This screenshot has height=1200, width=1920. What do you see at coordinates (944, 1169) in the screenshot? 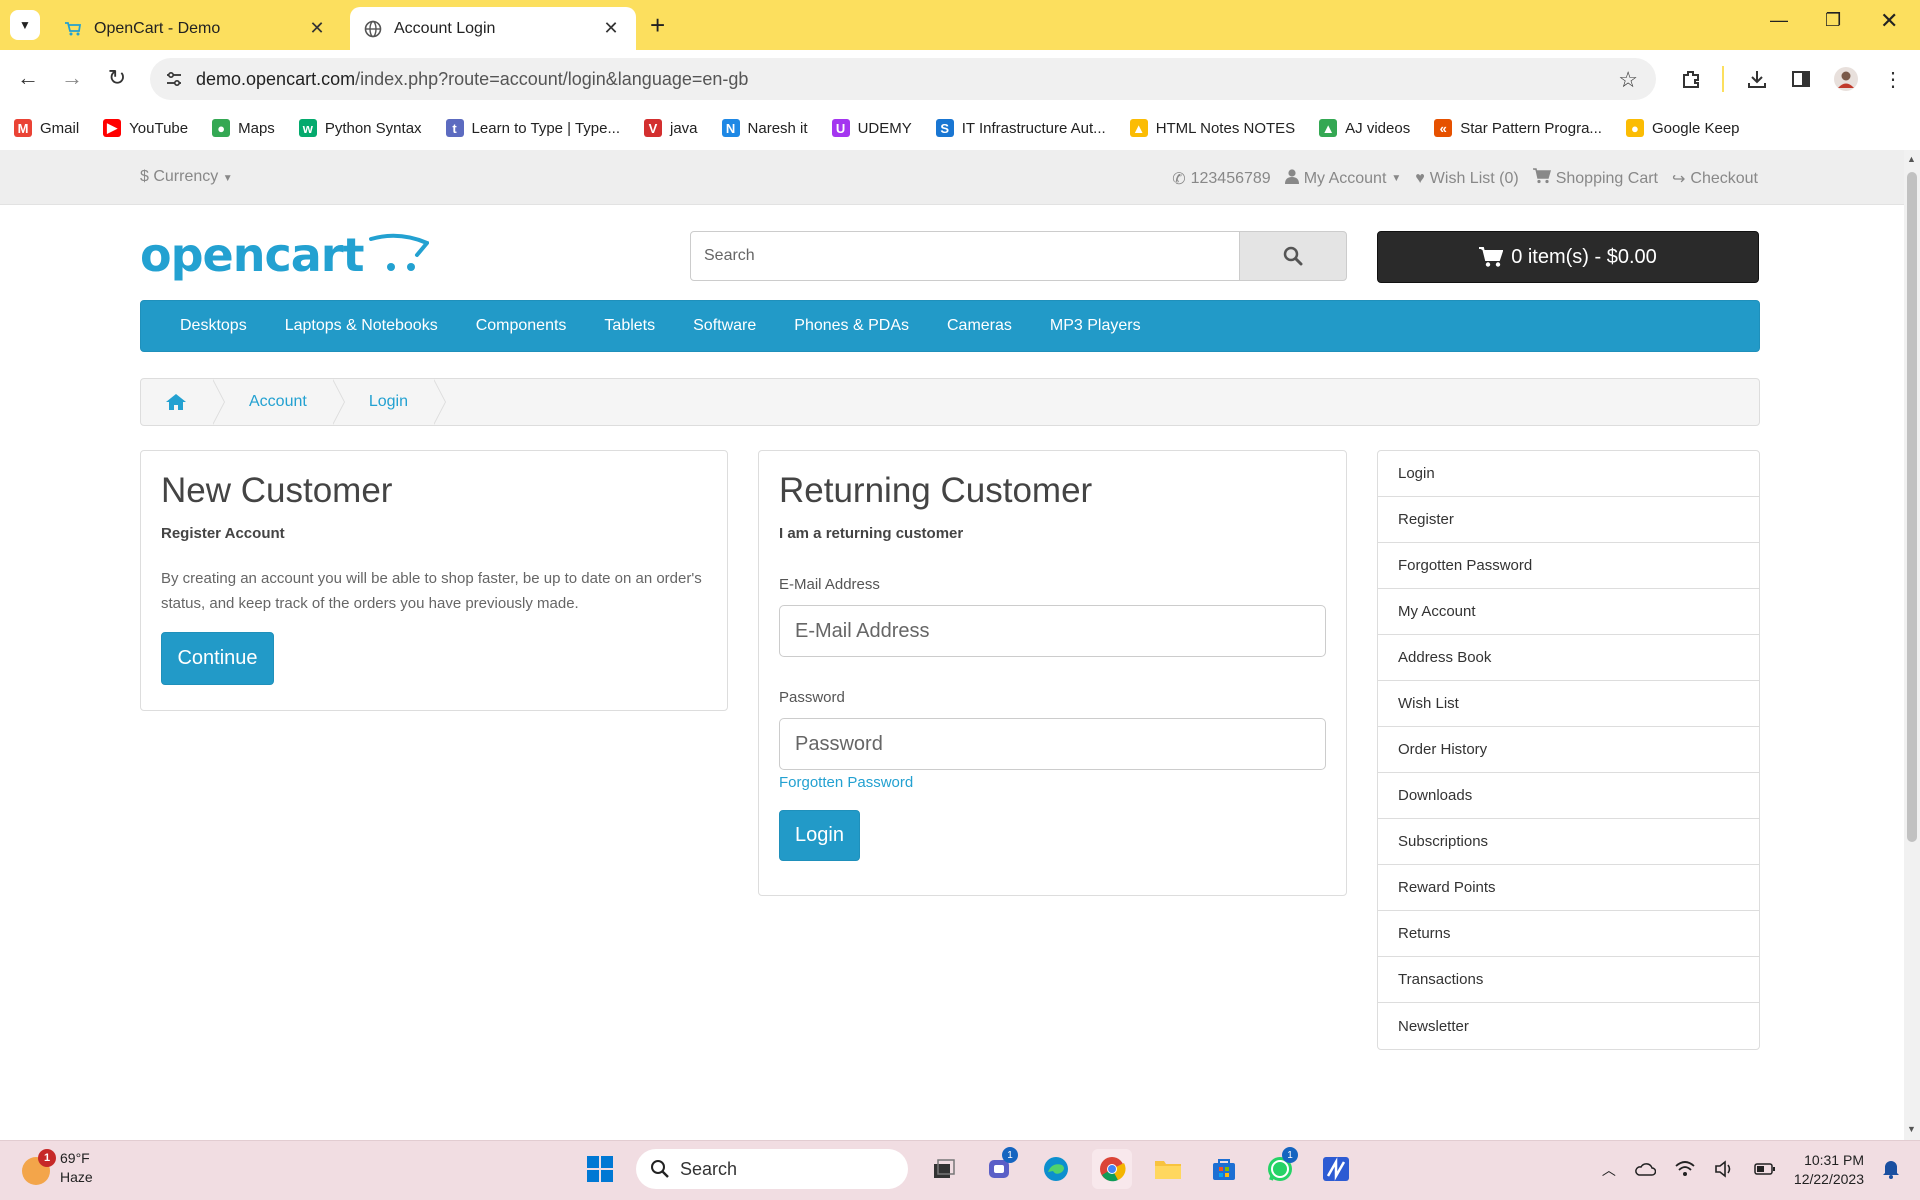
I see `task-view-button` at bounding box center [944, 1169].